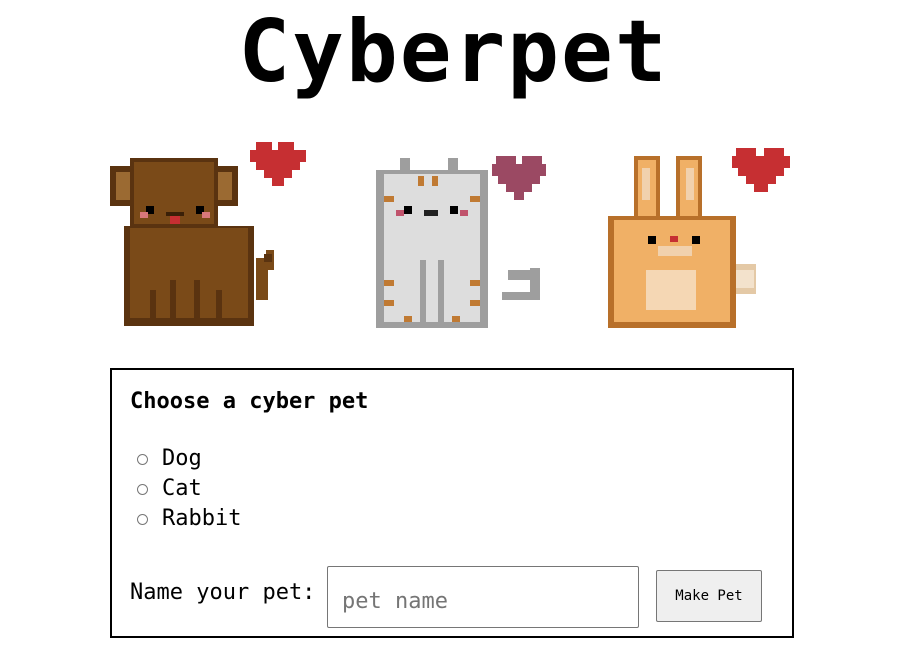  I want to click on rabbit-illustration, so click(704, 230).